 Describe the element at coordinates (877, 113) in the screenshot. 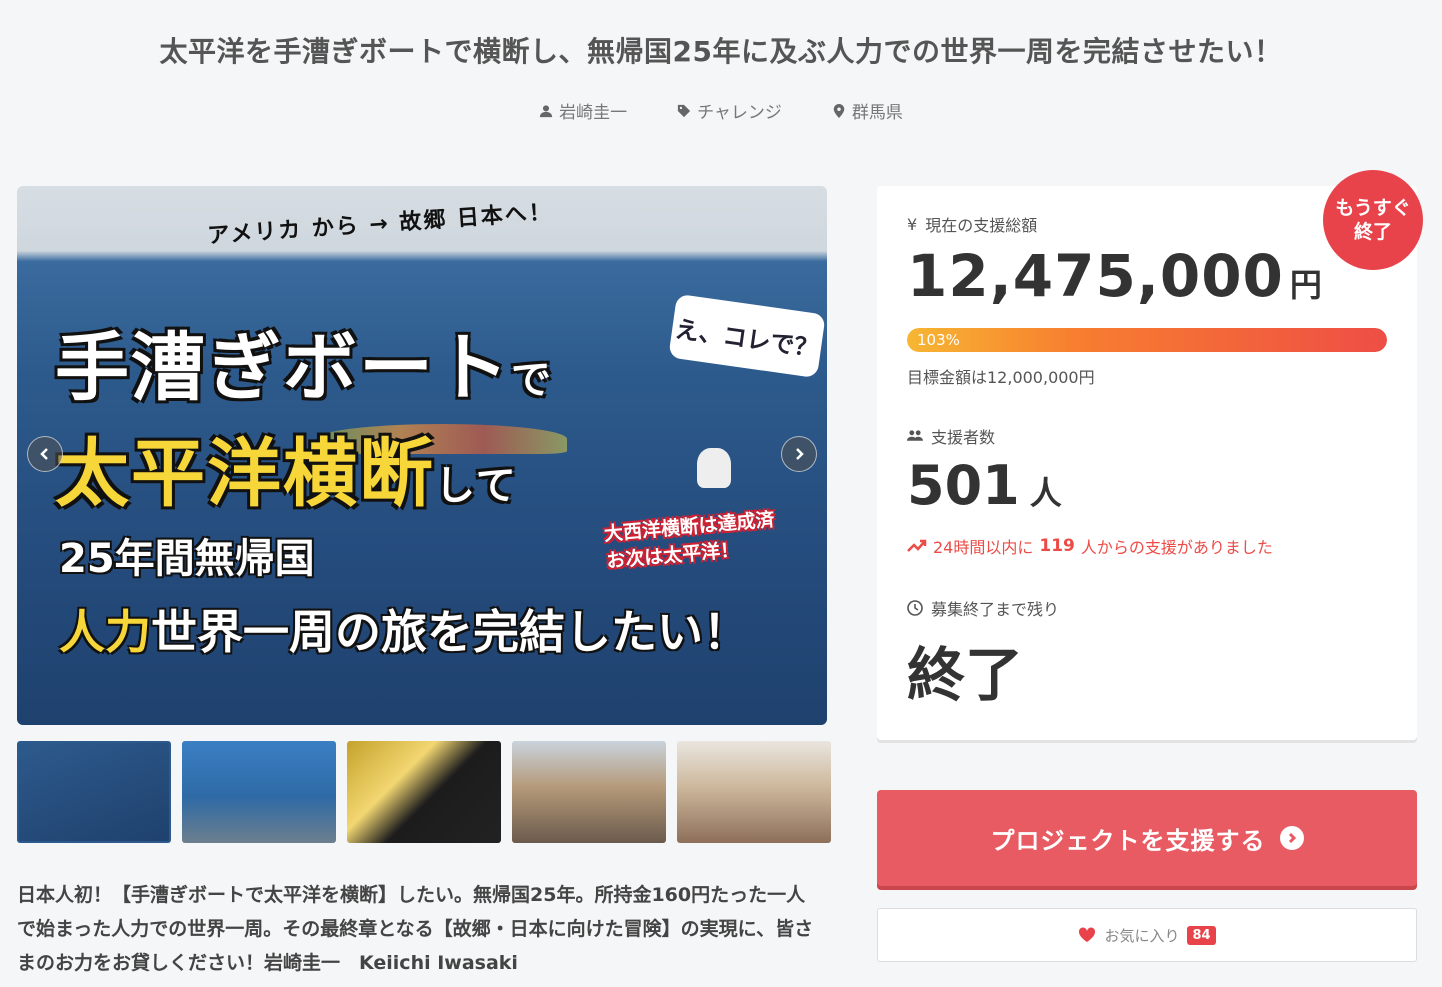

I see `location-name: 群馬県` at that location.